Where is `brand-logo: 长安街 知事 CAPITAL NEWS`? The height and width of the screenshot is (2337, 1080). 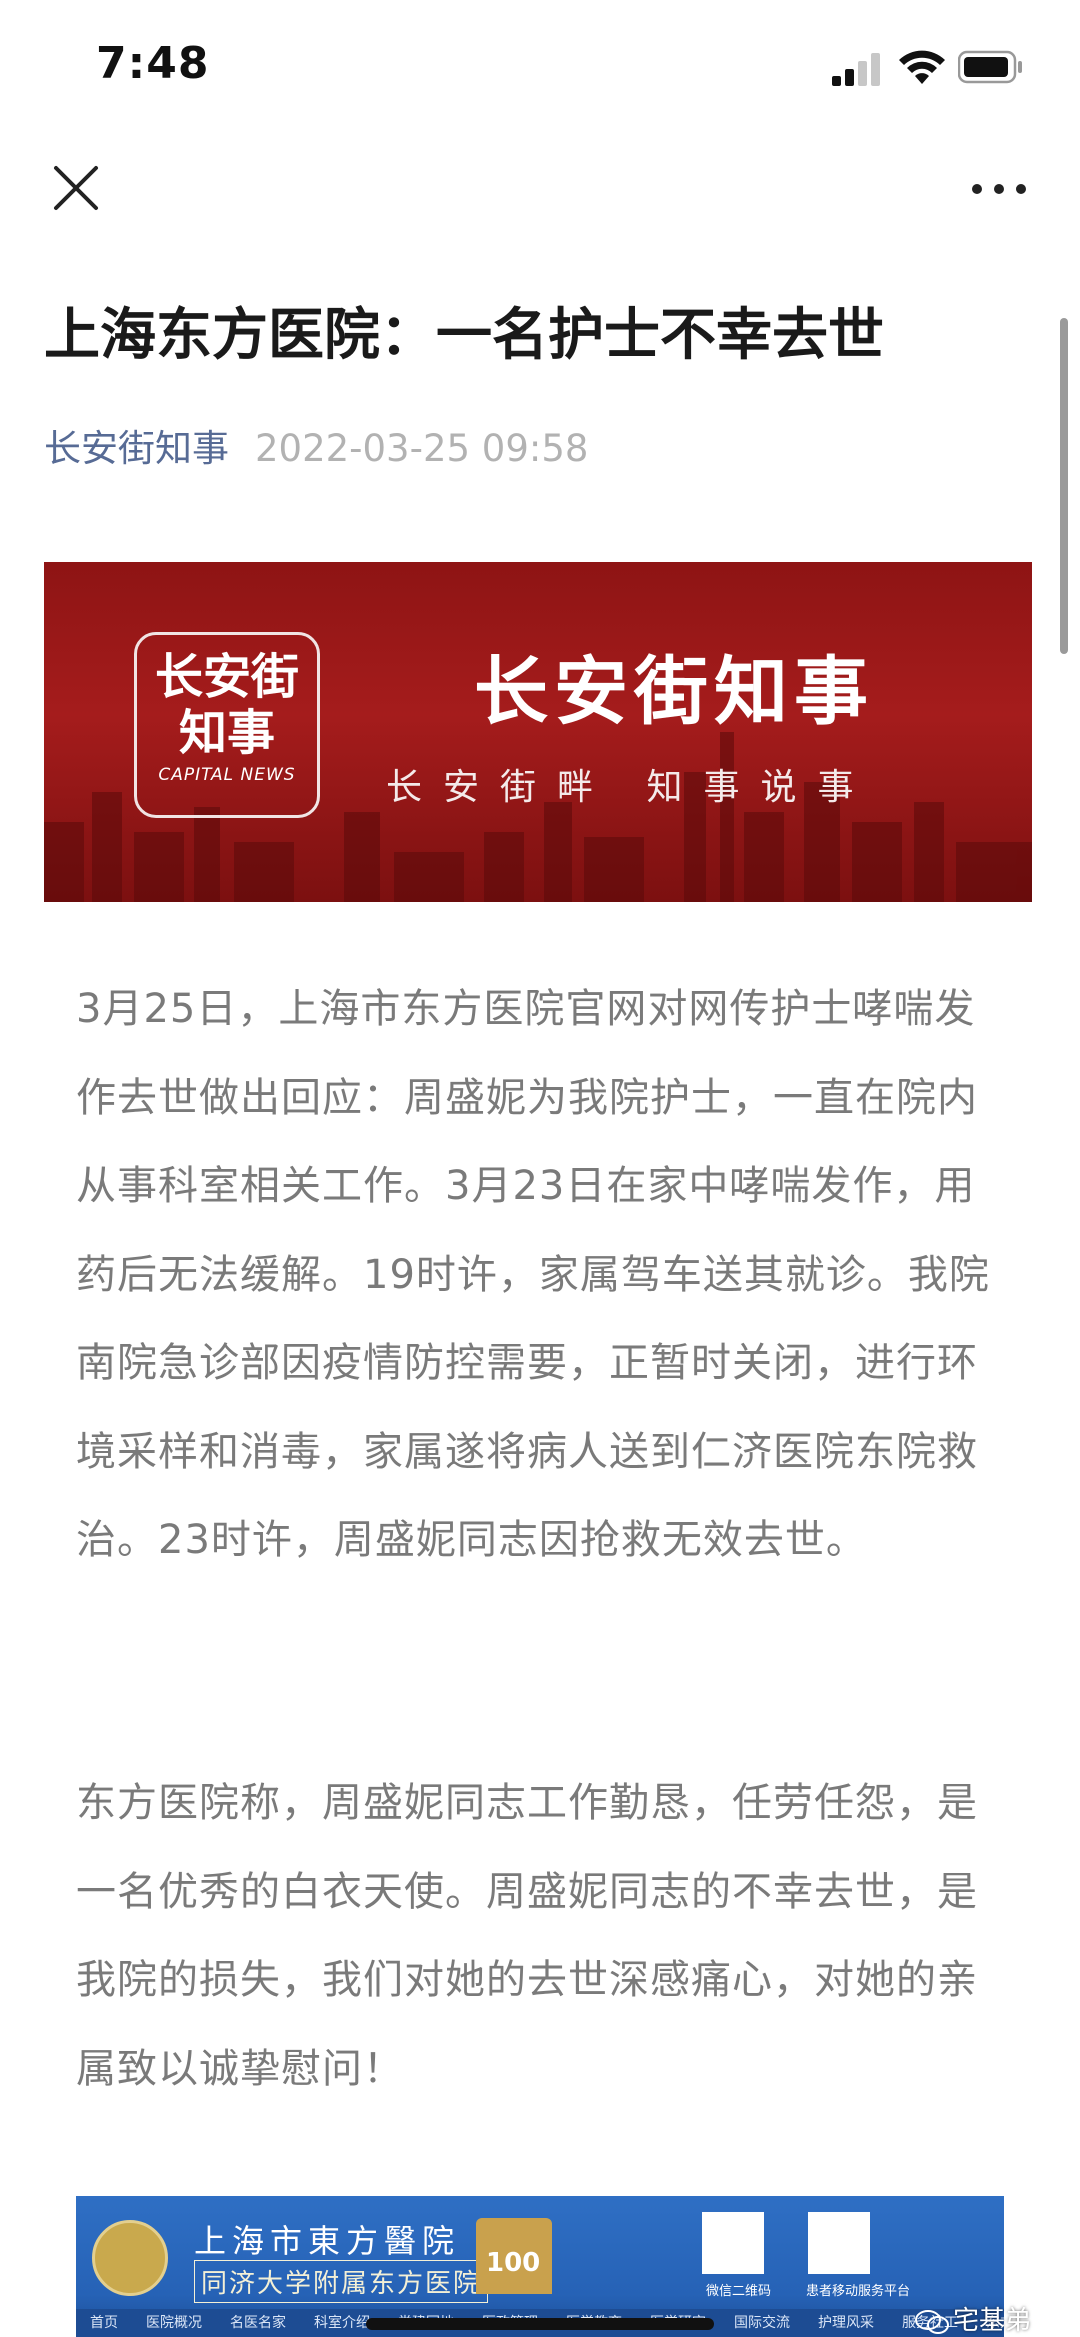 brand-logo: 长安街 知事 CAPITAL NEWS is located at coordinates (227, 725).